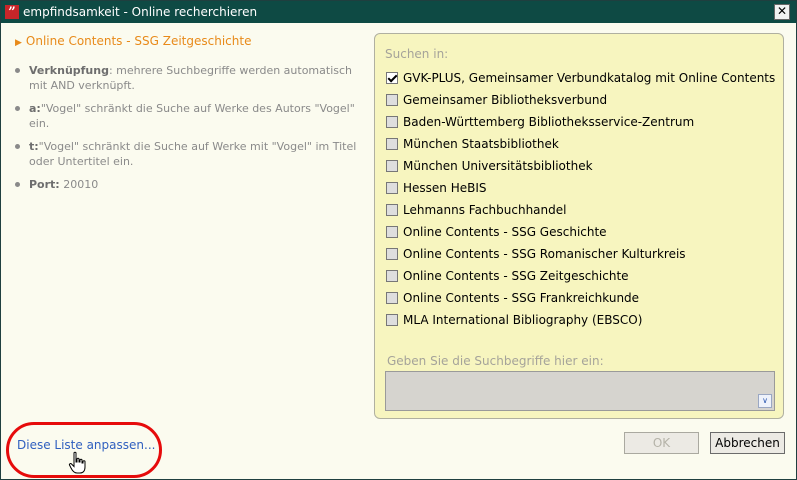  What do you see at coordinates (34, 146) in the screenshot?
I see `tip-keyword: t:` at bounding box center [34, 146].